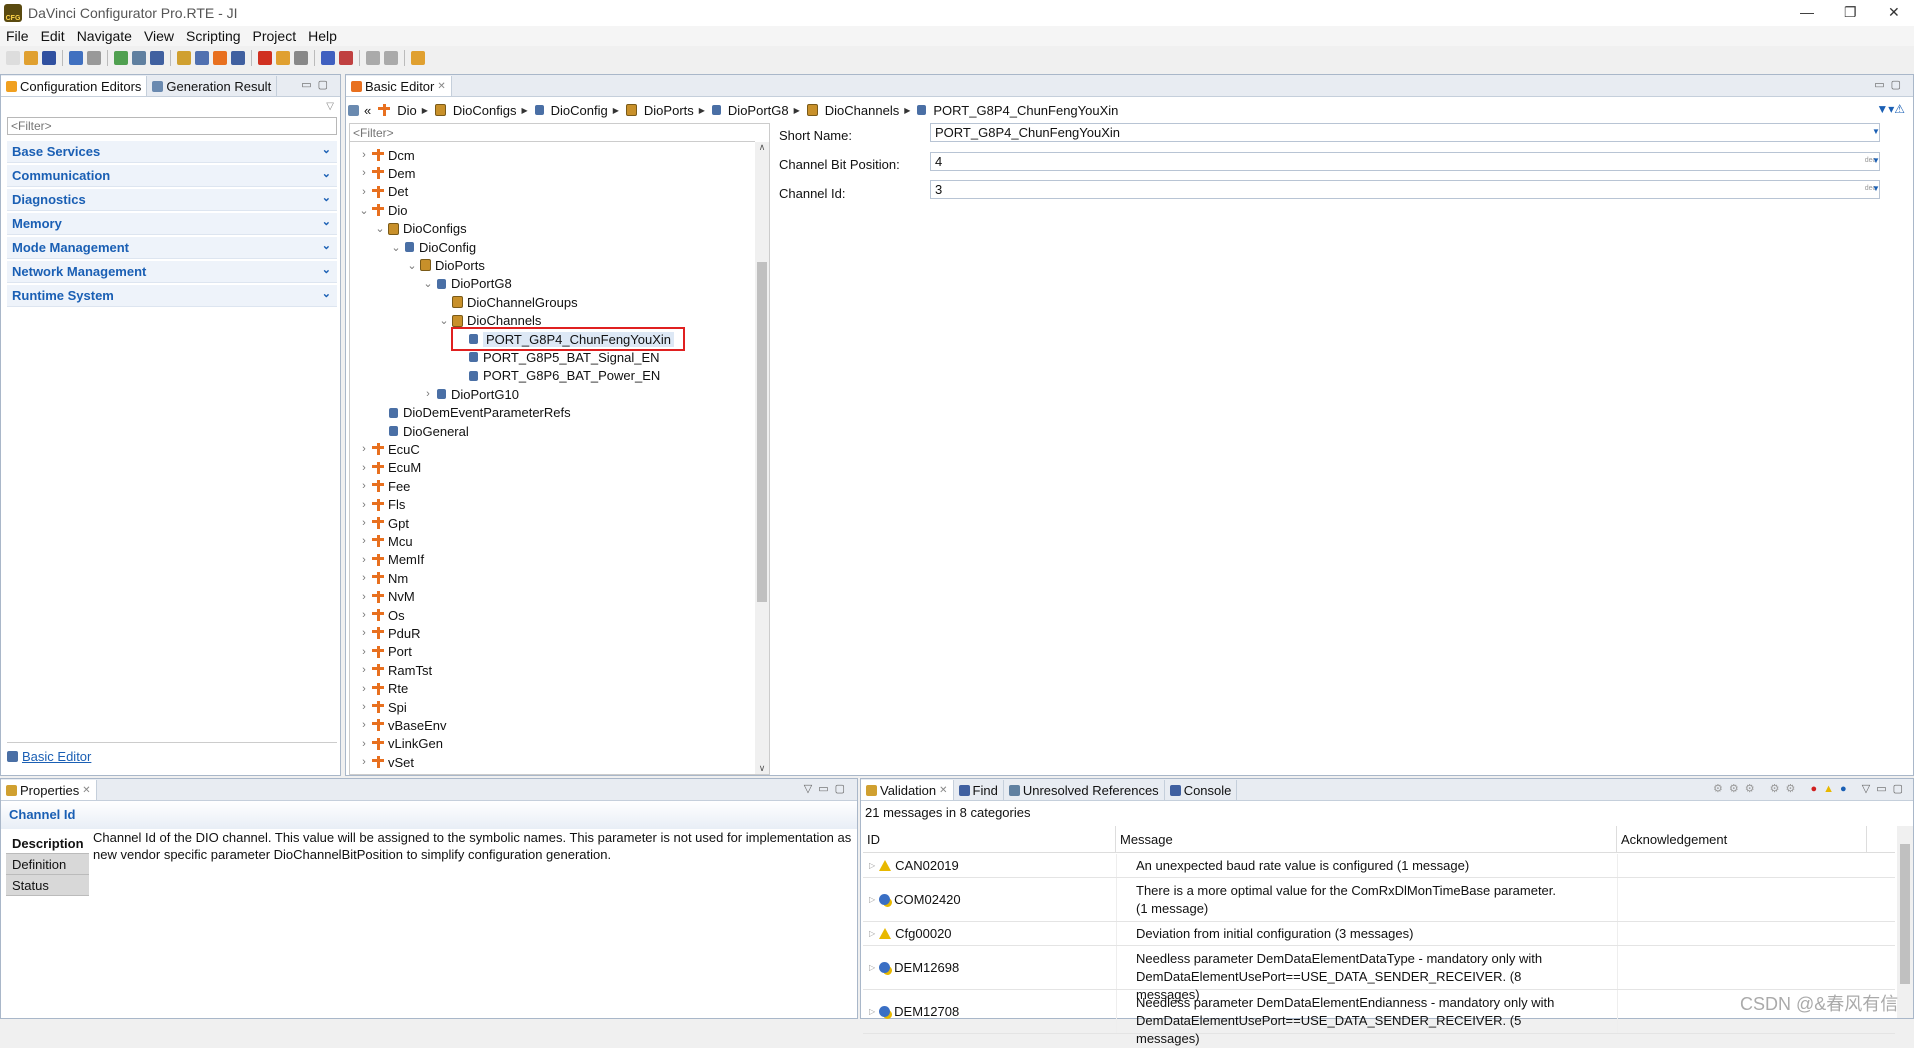  Describe the element at coordinates (104, 36) in the screenshot. I see `menu-navigate: Navigate` at that location.